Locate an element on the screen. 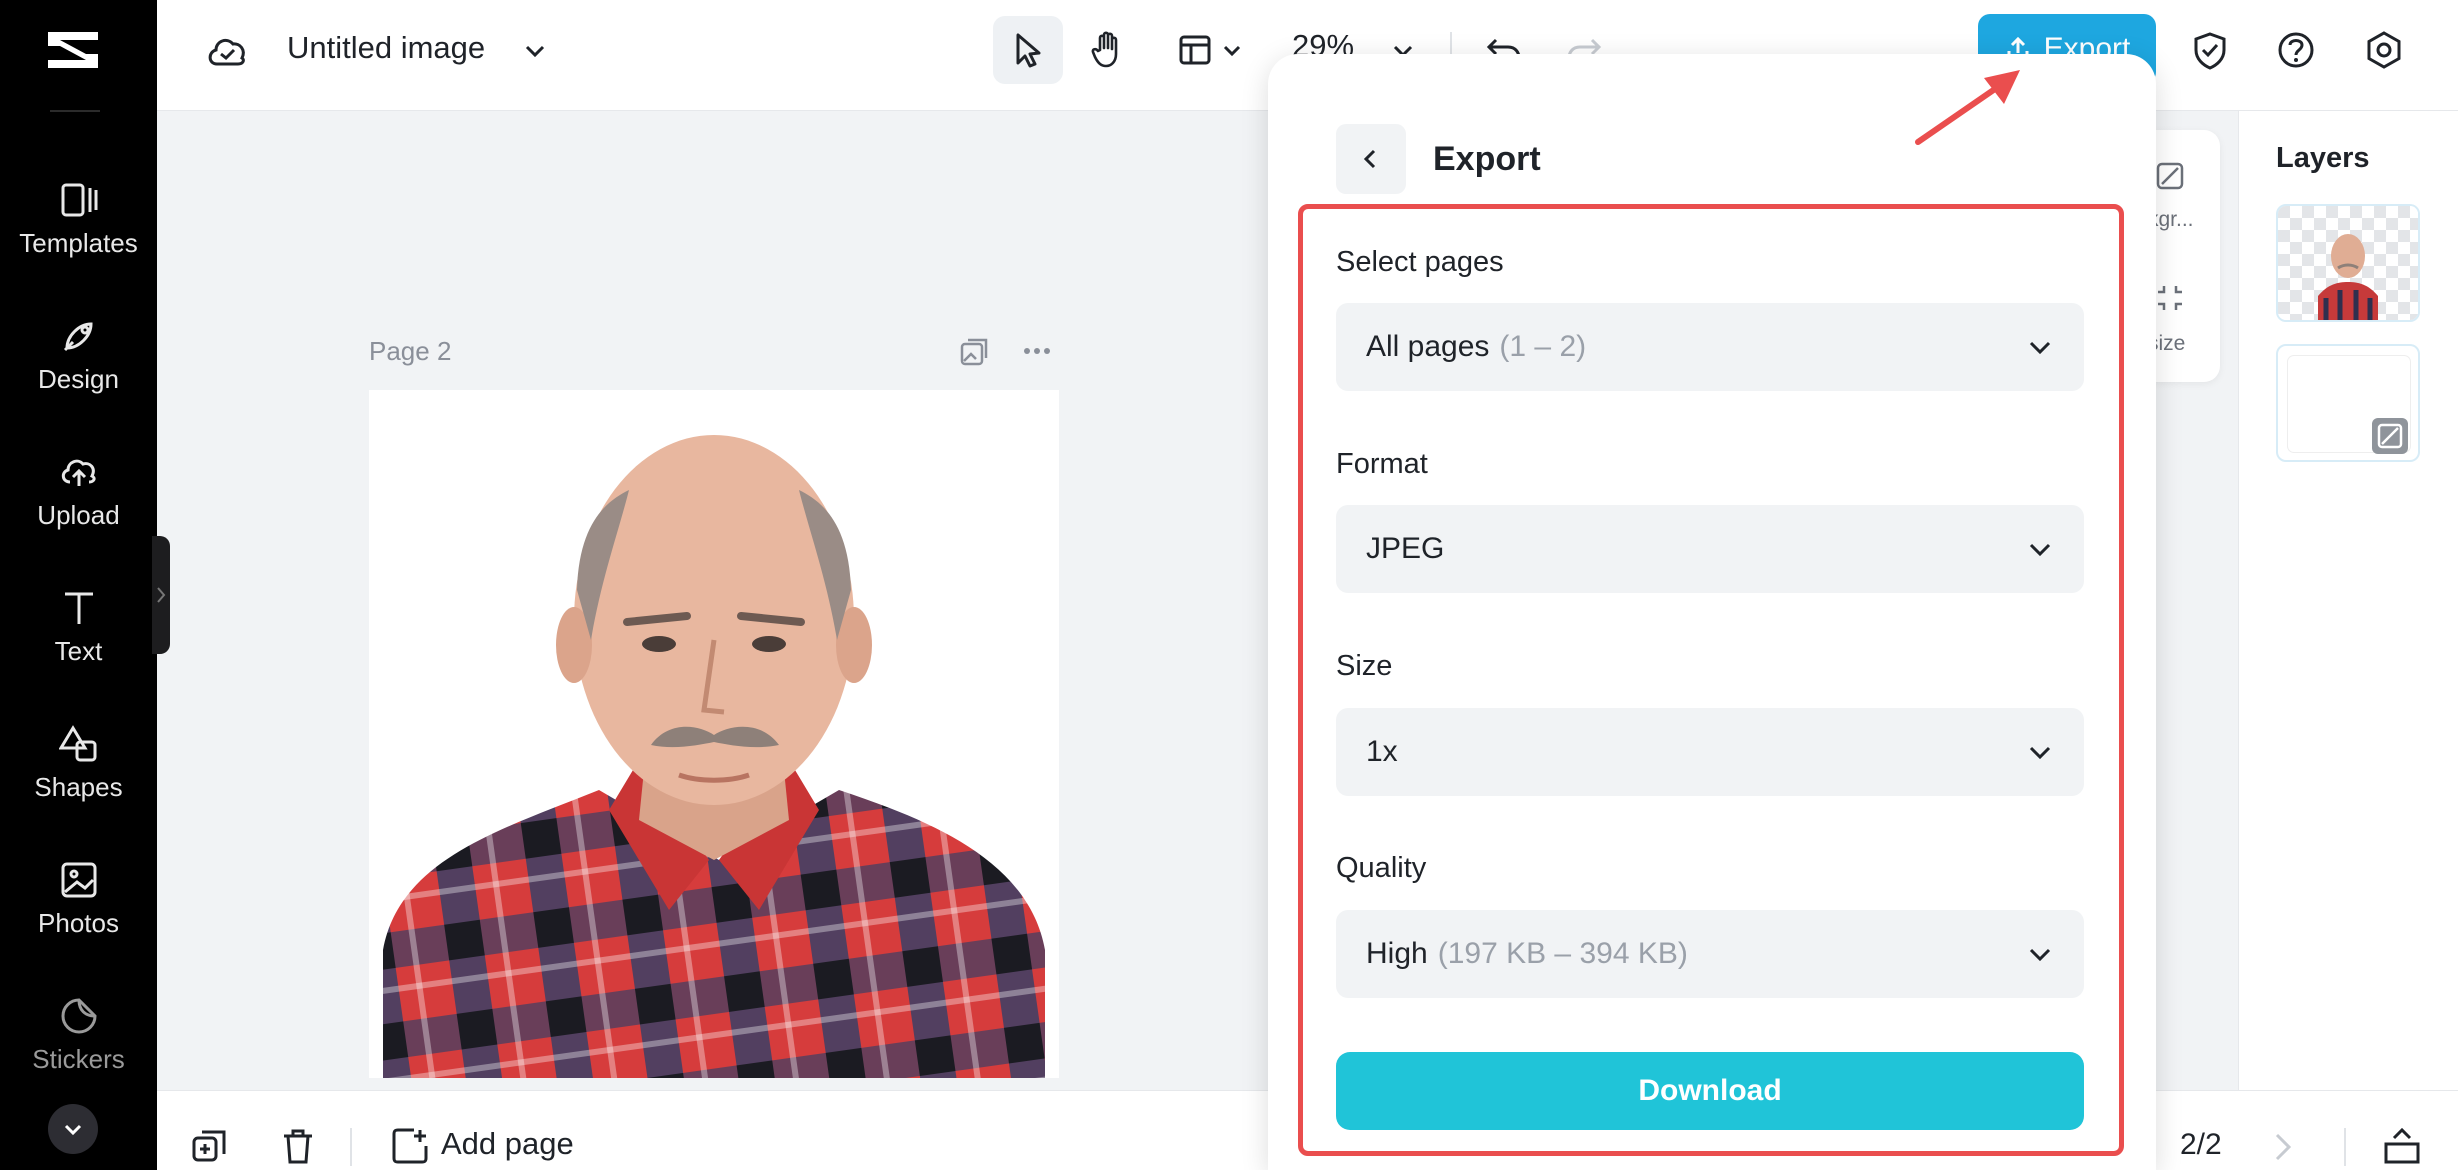 The height and width of the screenshot is (1170, 2458). sidebar-item-stickers: Stickers is located at coordinates (78, 1031).